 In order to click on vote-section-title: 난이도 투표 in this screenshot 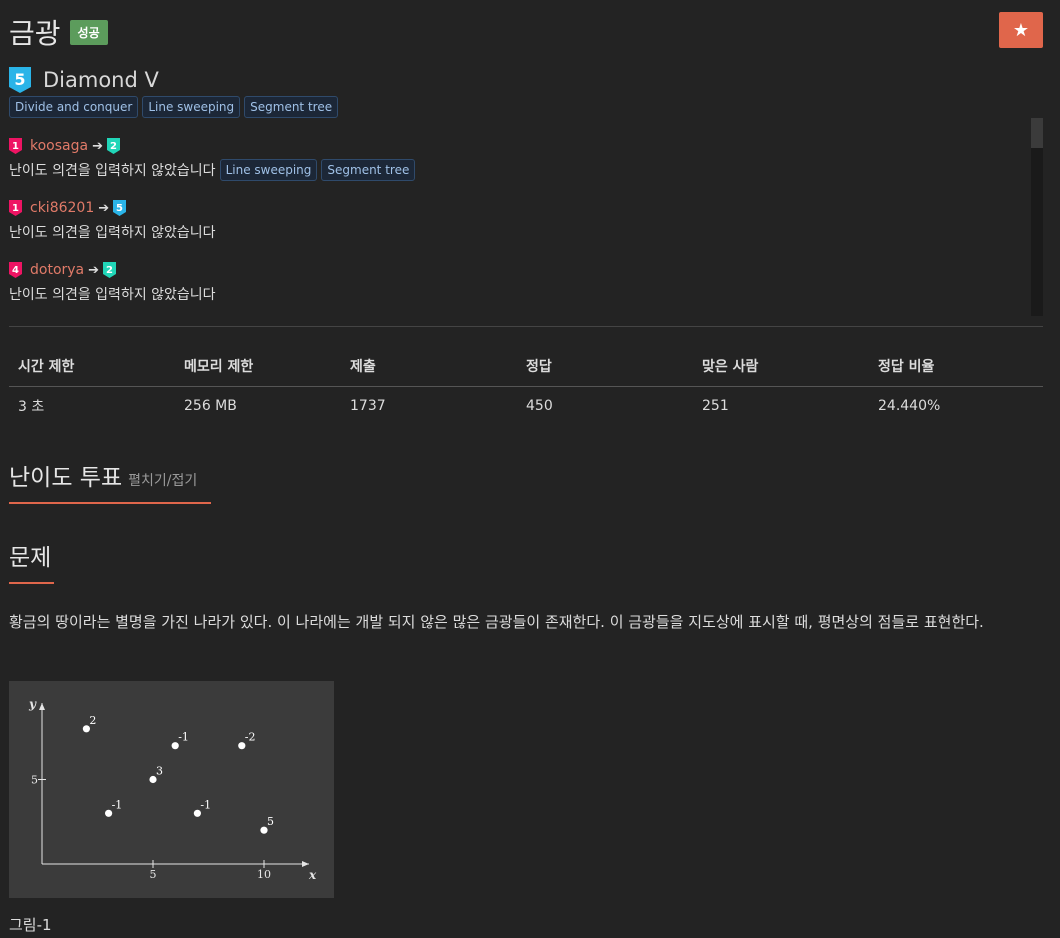, I will do `click(66, 478)`.